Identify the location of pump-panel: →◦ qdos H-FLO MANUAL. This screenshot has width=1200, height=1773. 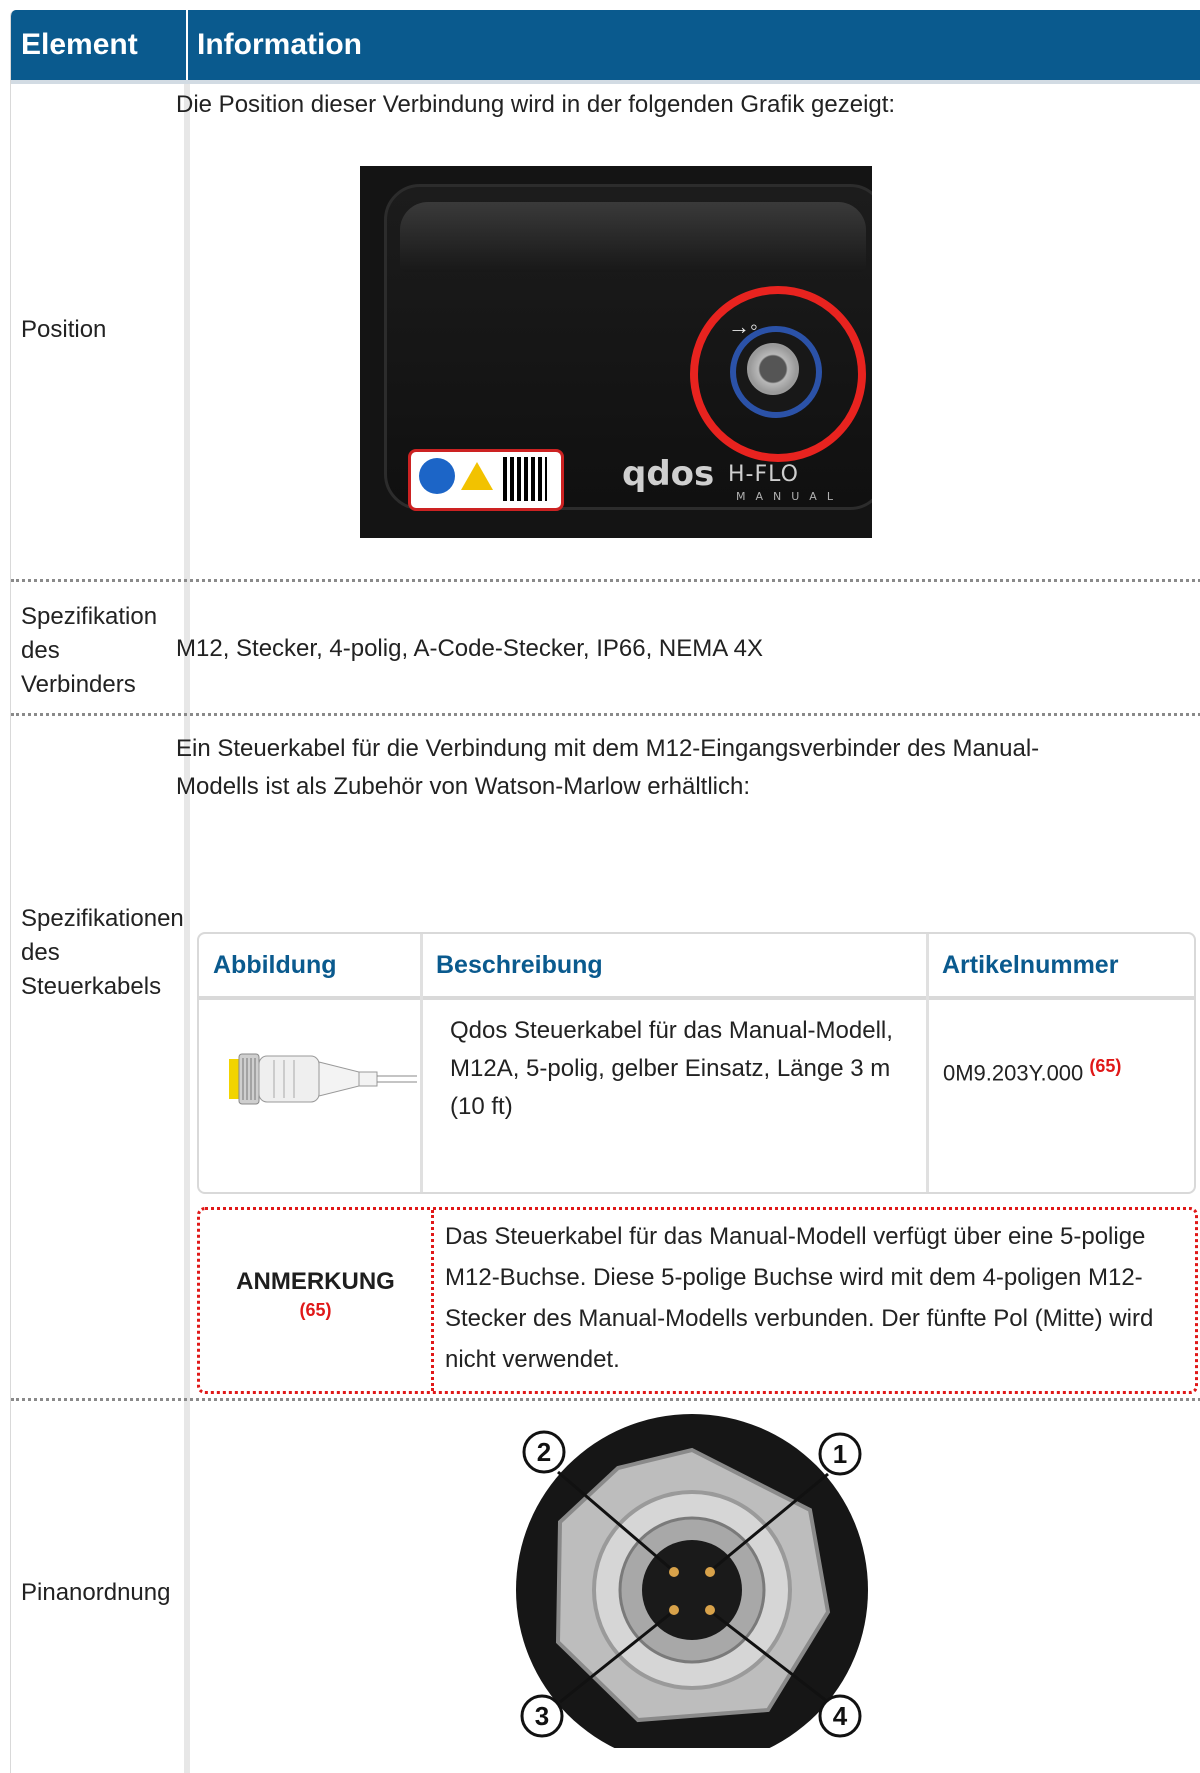
(616, 352).